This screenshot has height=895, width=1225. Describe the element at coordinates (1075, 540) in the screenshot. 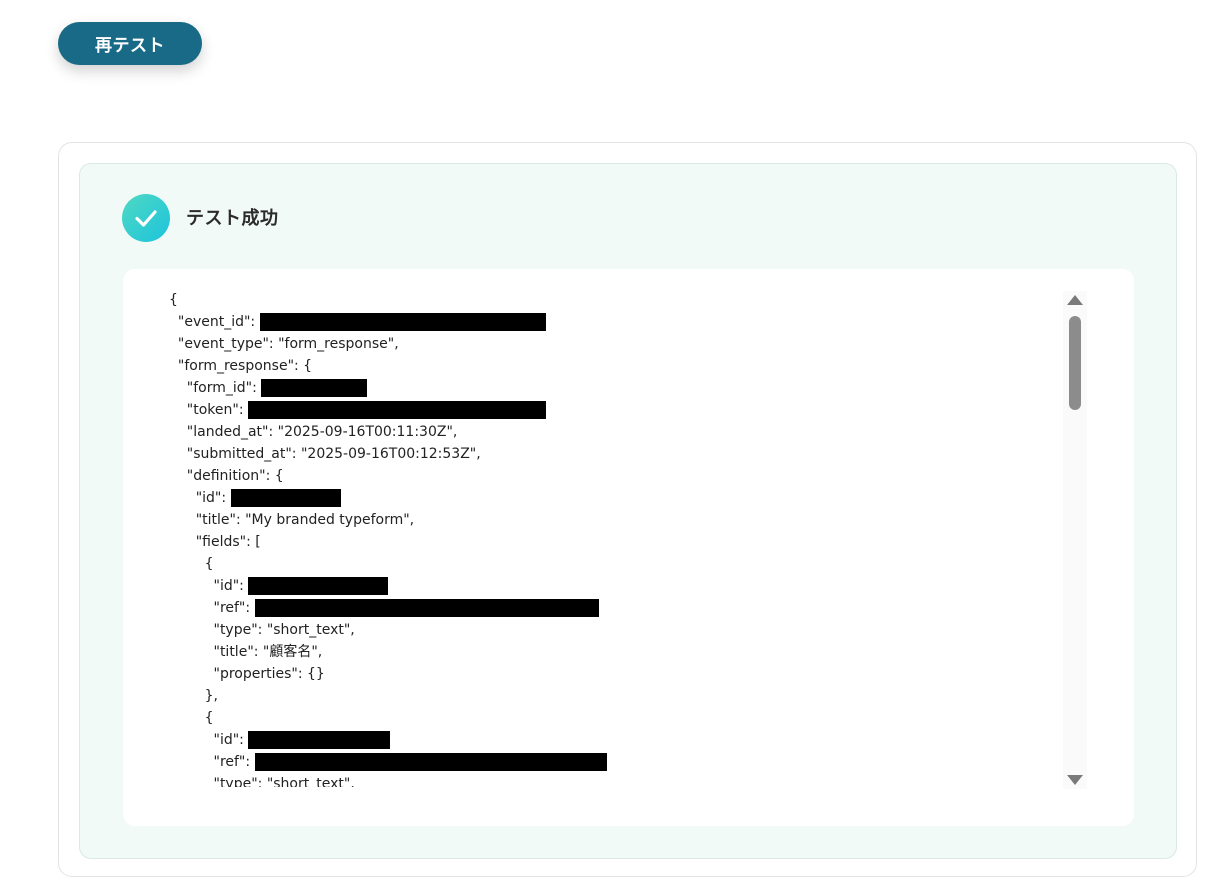

I see `scrollbar` at that location.